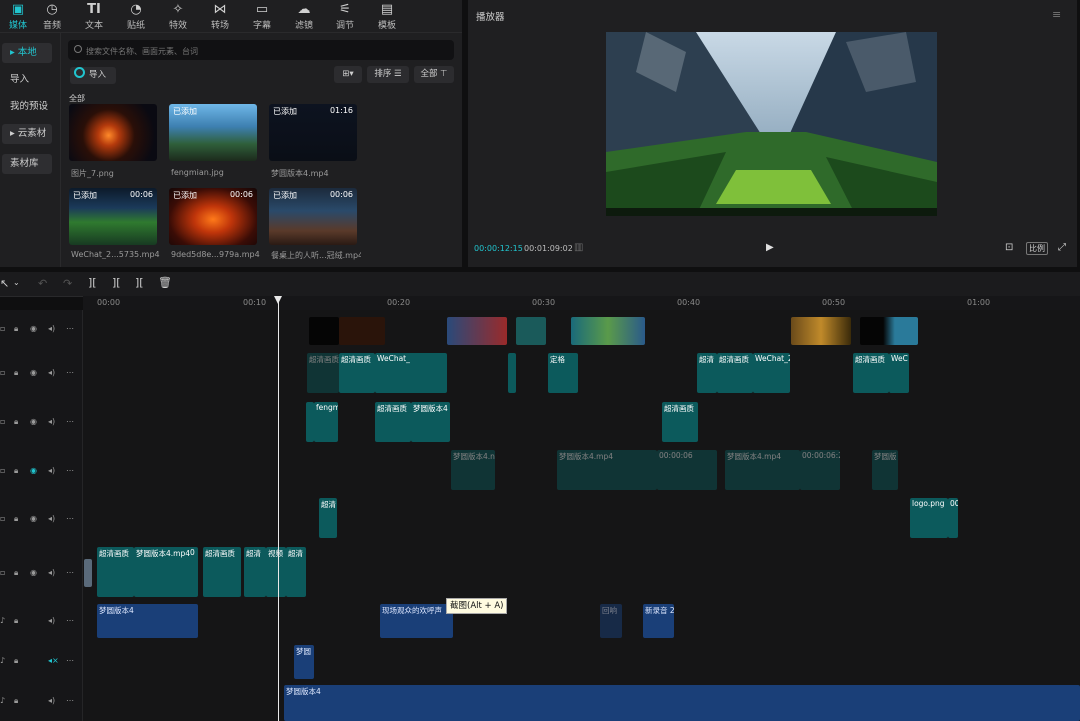 This screenshot has width=1080, height=721. I want to click on chevron-down-icon: ⌄, so click(16, 282).